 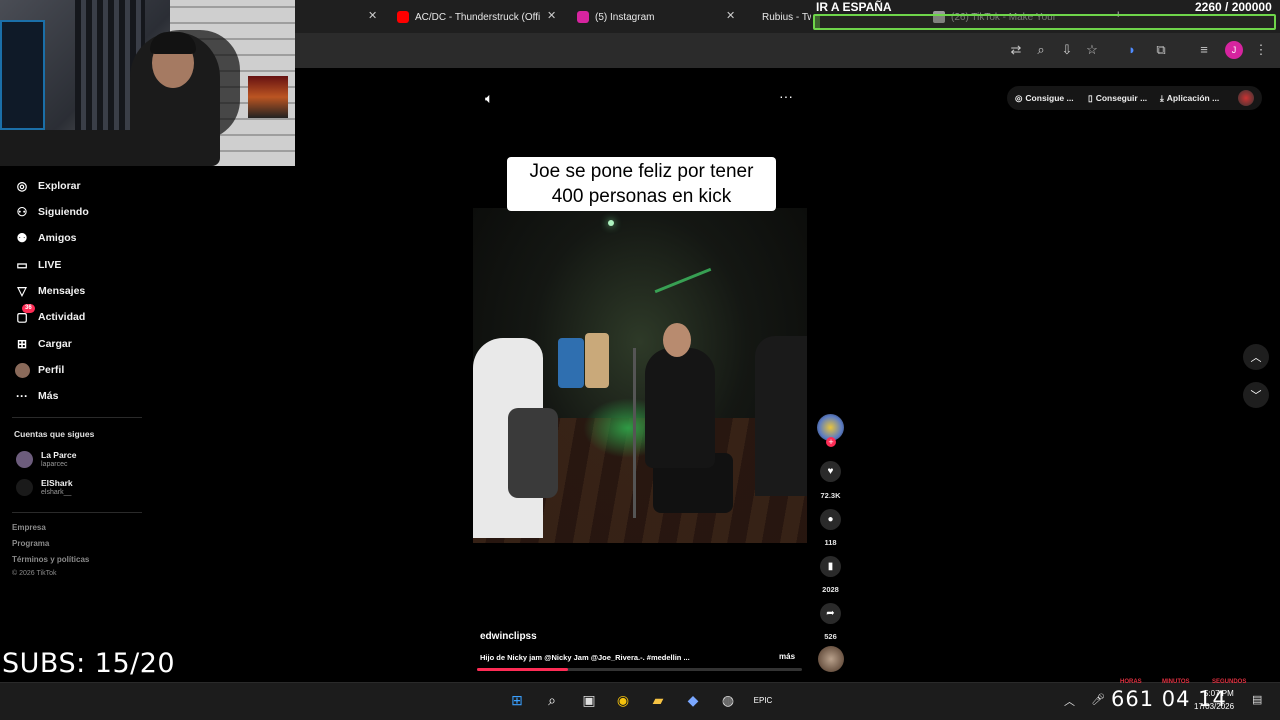 What do you see at coordinates (1257, 699) in the screenshot?
I see `notification-icon: ▤` at bounding box center [1257, 699].